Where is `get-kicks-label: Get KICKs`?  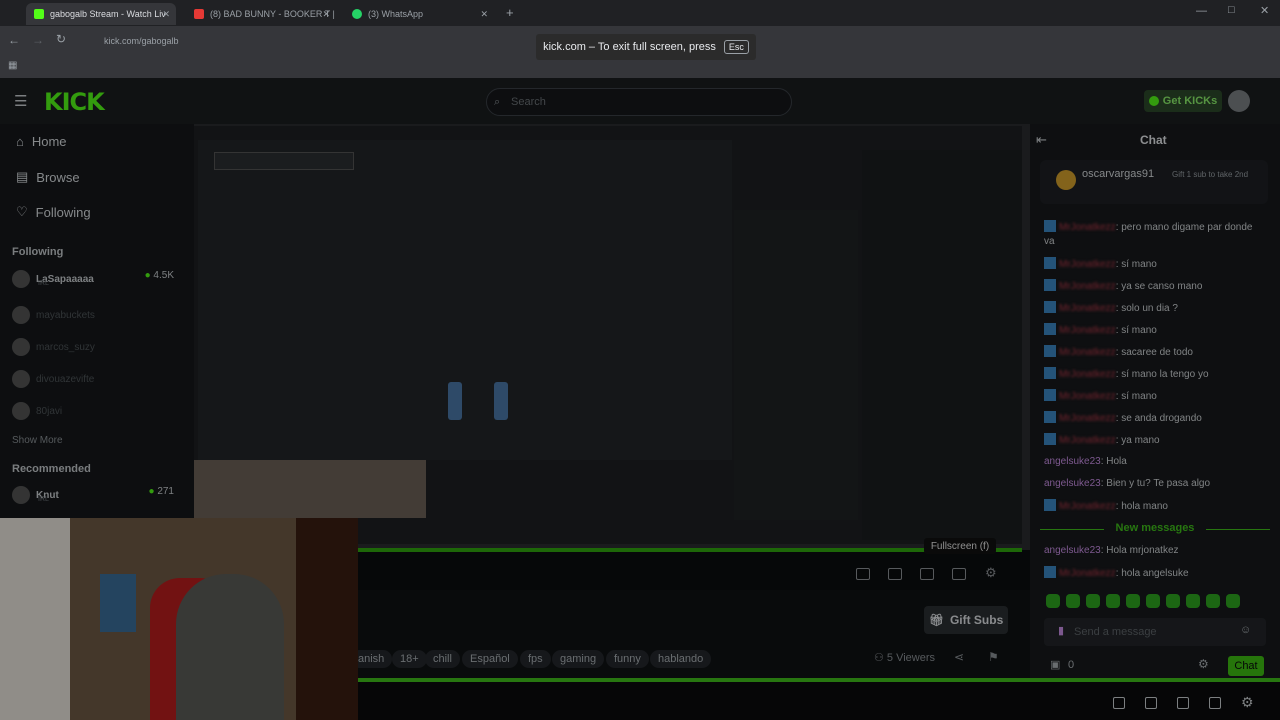 get-kicks-label: Get KICKs is located at coordinates (1190, 101).